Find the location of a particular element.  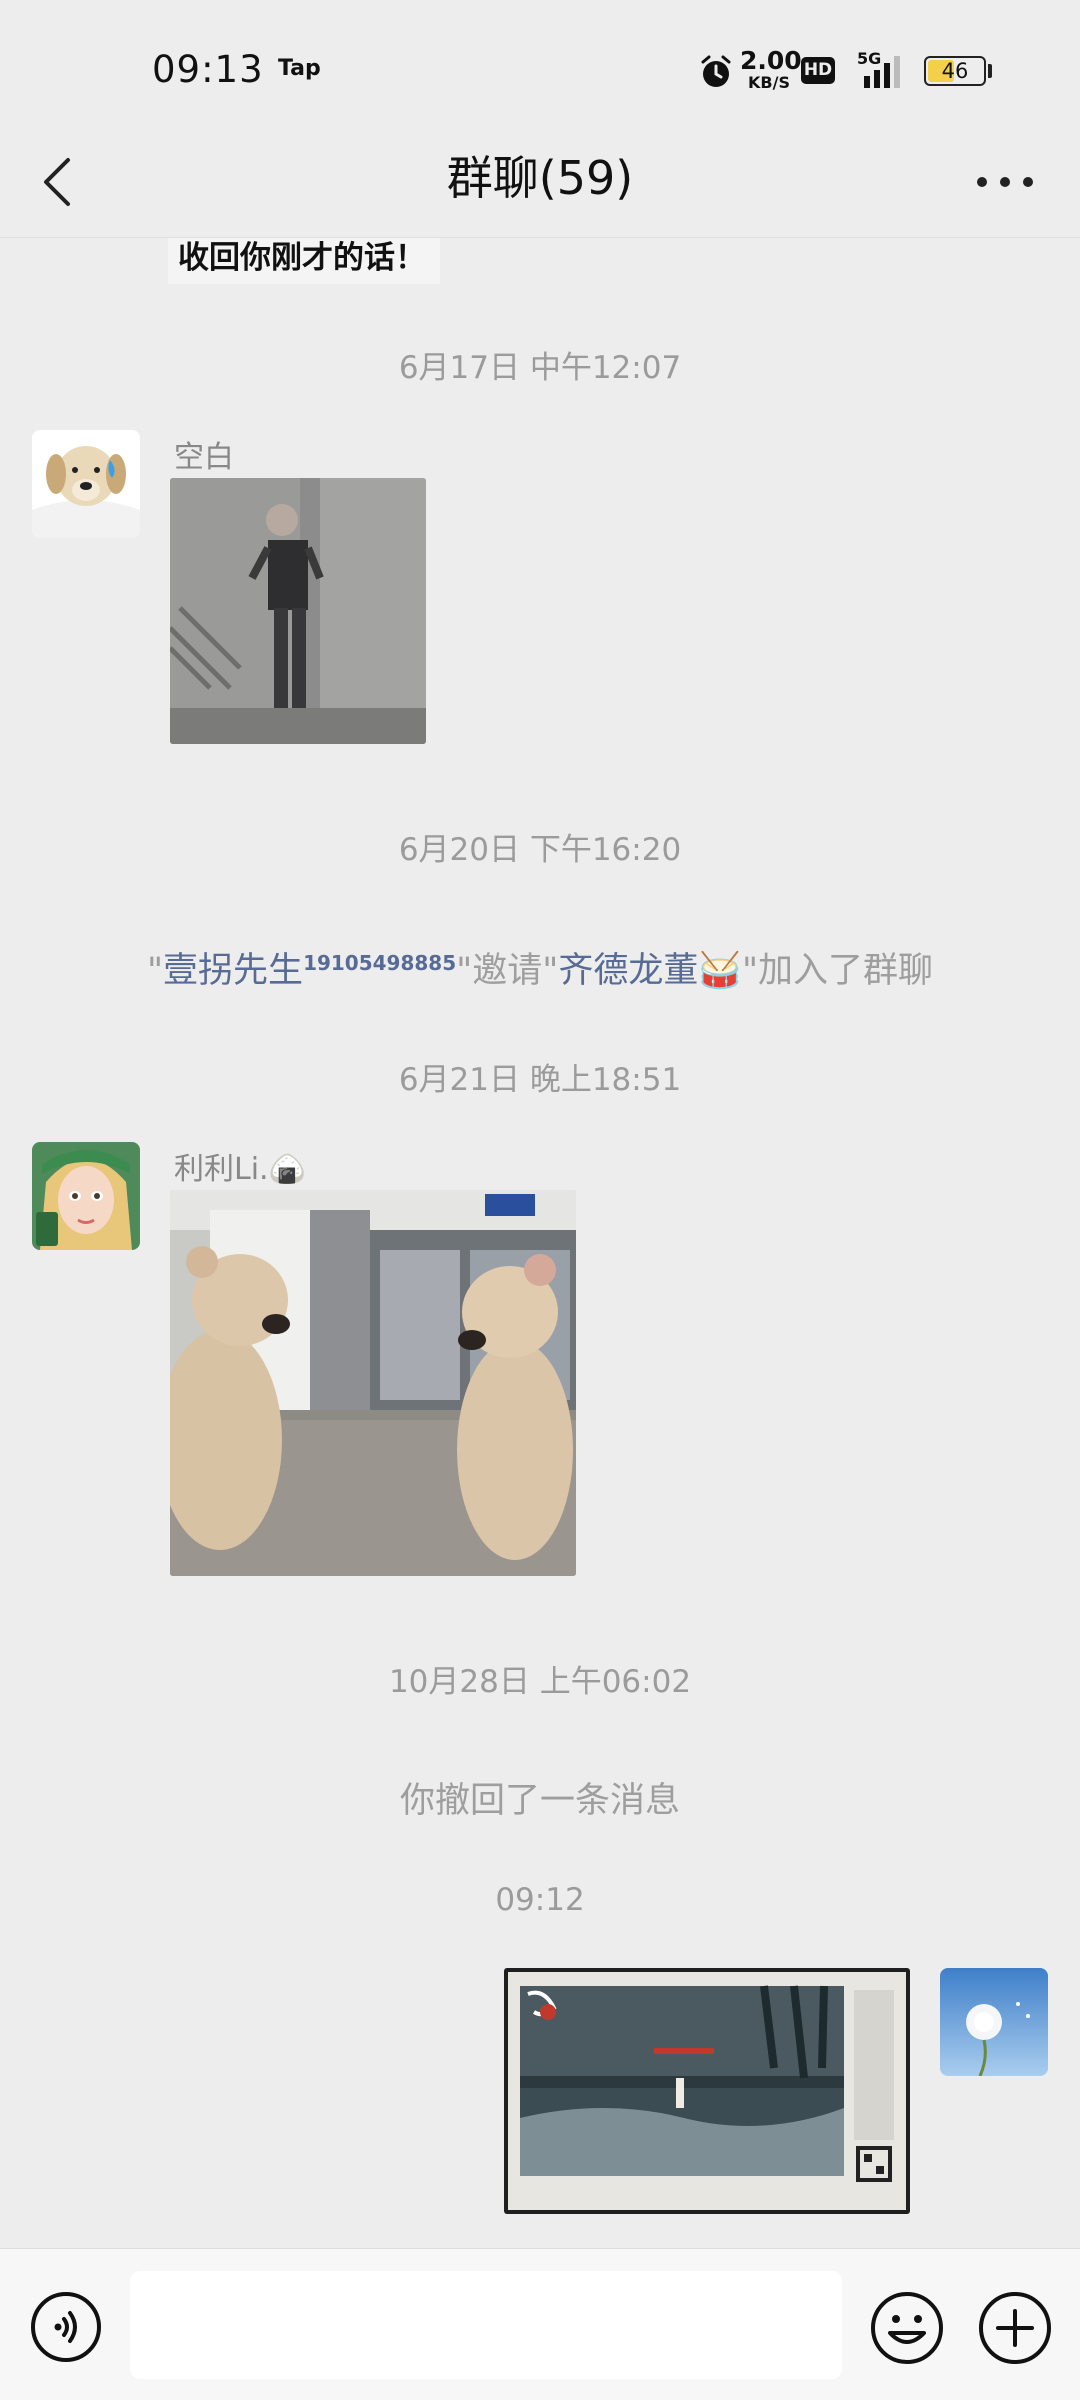

photo-man-dancing is located at coordinates (298, 611).